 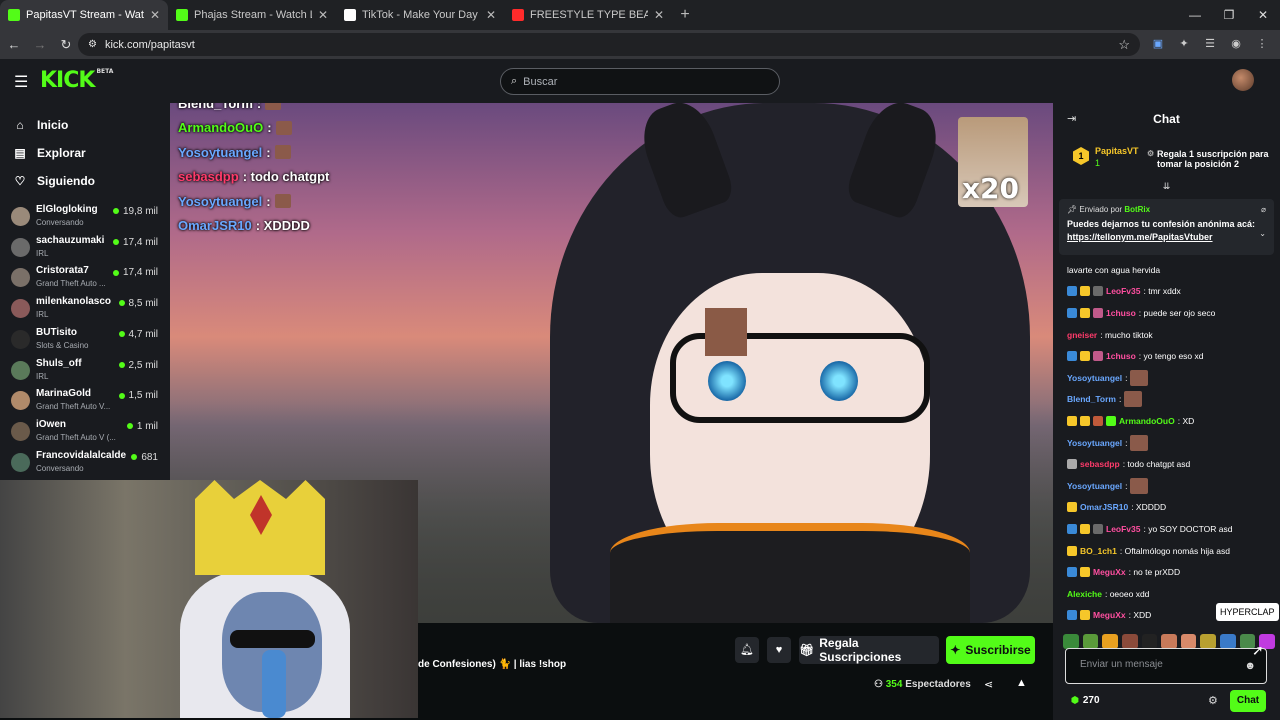 What do you see at coordinates (85, 370) in the screenshot?
I see `followed-channel: Shuls_off IRL 2,5 mil` at bounding box center [85, 370].